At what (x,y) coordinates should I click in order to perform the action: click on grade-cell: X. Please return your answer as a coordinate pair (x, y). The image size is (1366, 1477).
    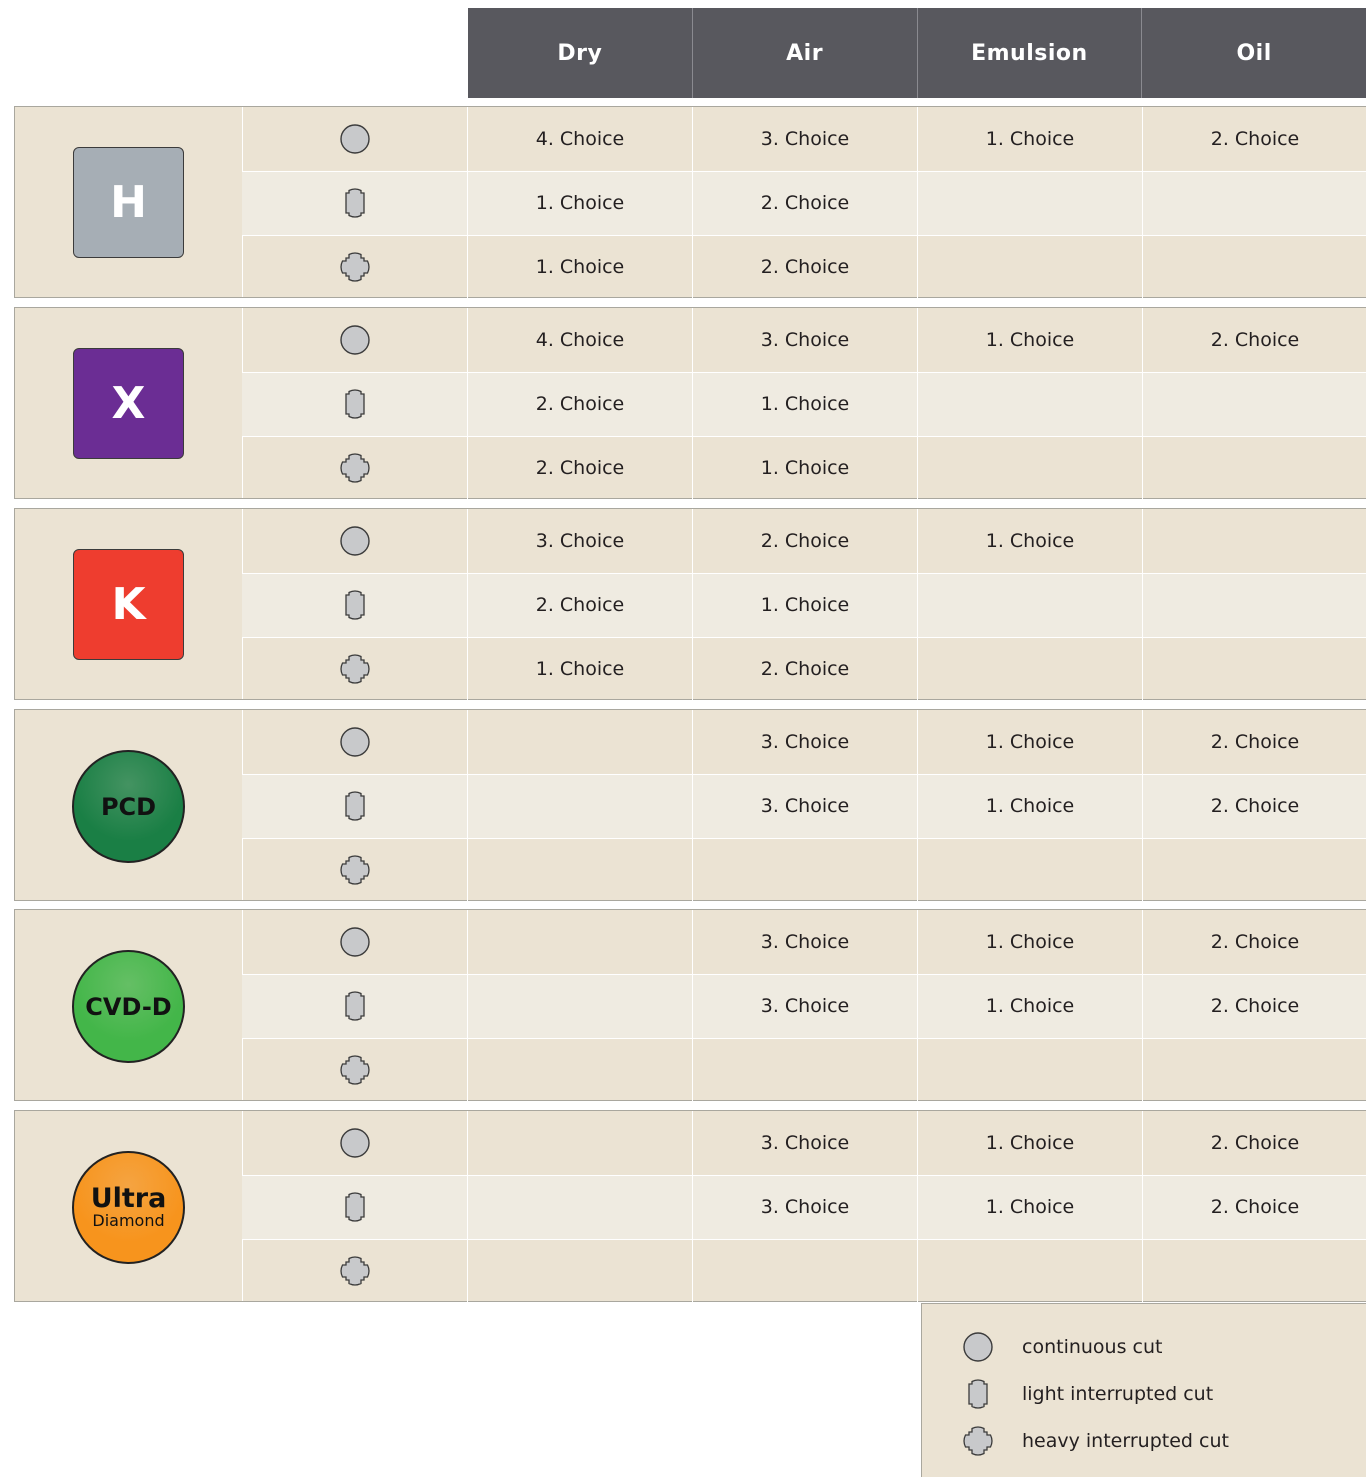
    Looking at the image, I should click on (129, 403).